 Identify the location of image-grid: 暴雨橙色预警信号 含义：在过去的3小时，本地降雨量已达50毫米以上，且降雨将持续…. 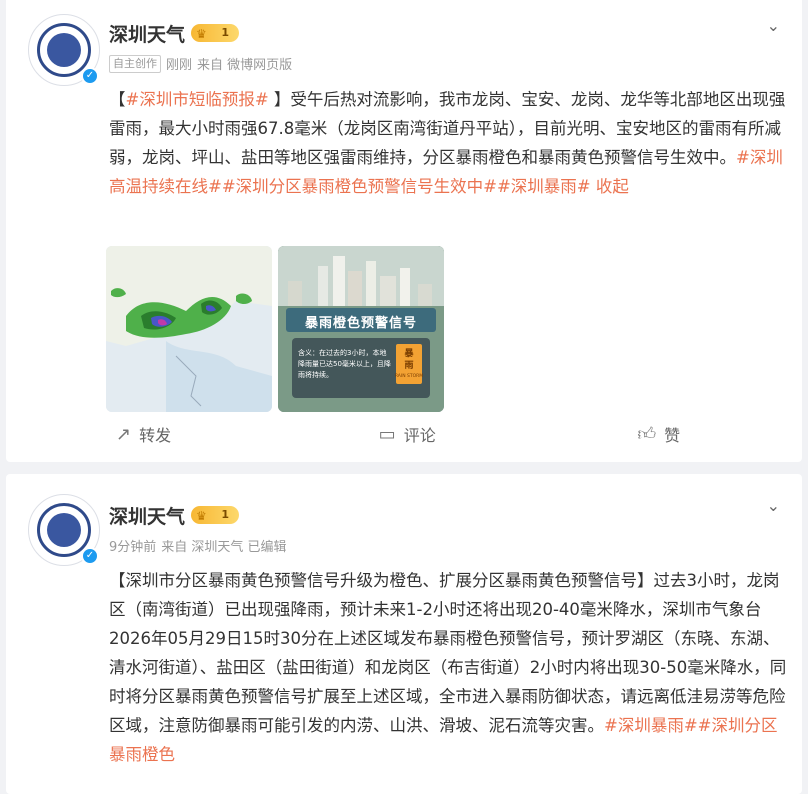
(275, 329).